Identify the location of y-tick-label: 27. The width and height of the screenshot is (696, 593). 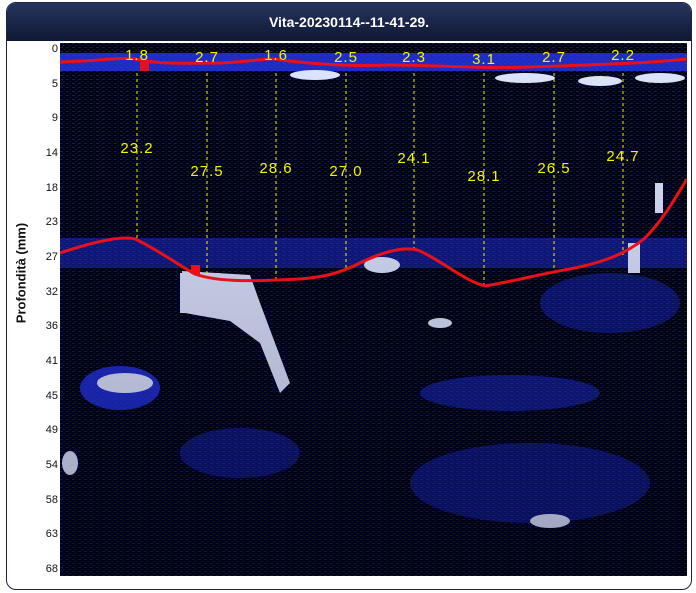
(51, 257).